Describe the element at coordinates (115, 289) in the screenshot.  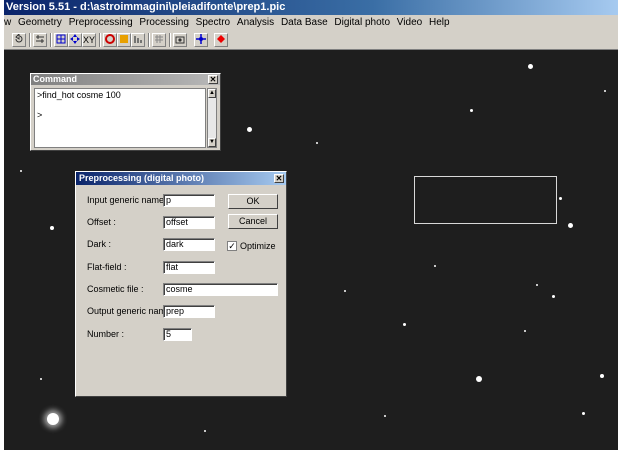
I see `cosmetic-file-label: Cosmetic file :` at that location.